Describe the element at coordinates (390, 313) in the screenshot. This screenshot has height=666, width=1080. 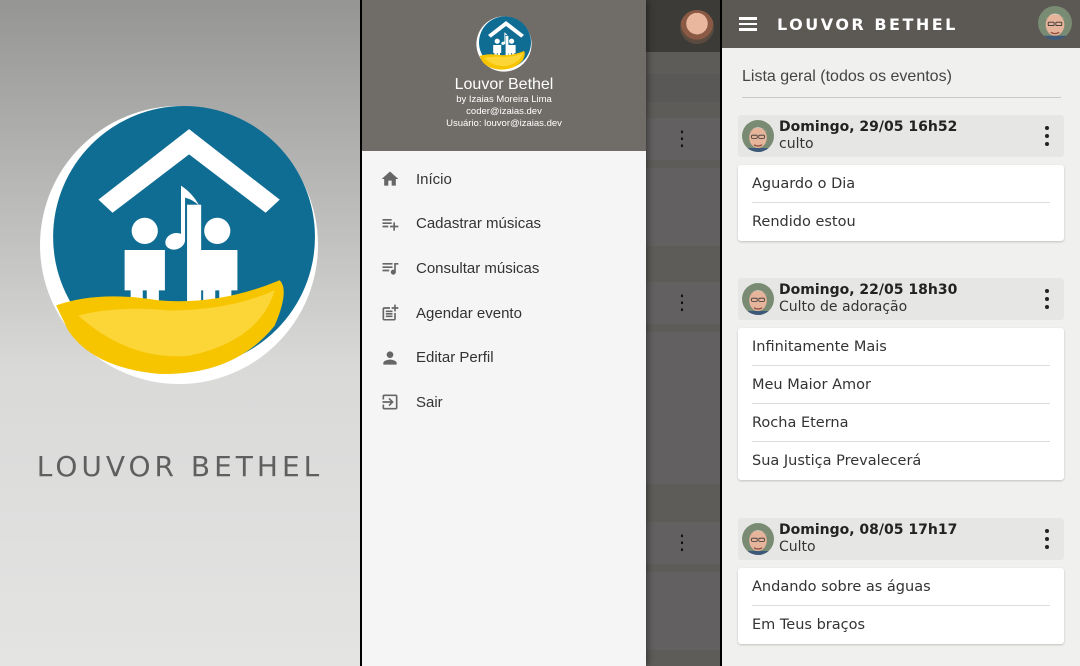
I see `post-add-icon` at that location.